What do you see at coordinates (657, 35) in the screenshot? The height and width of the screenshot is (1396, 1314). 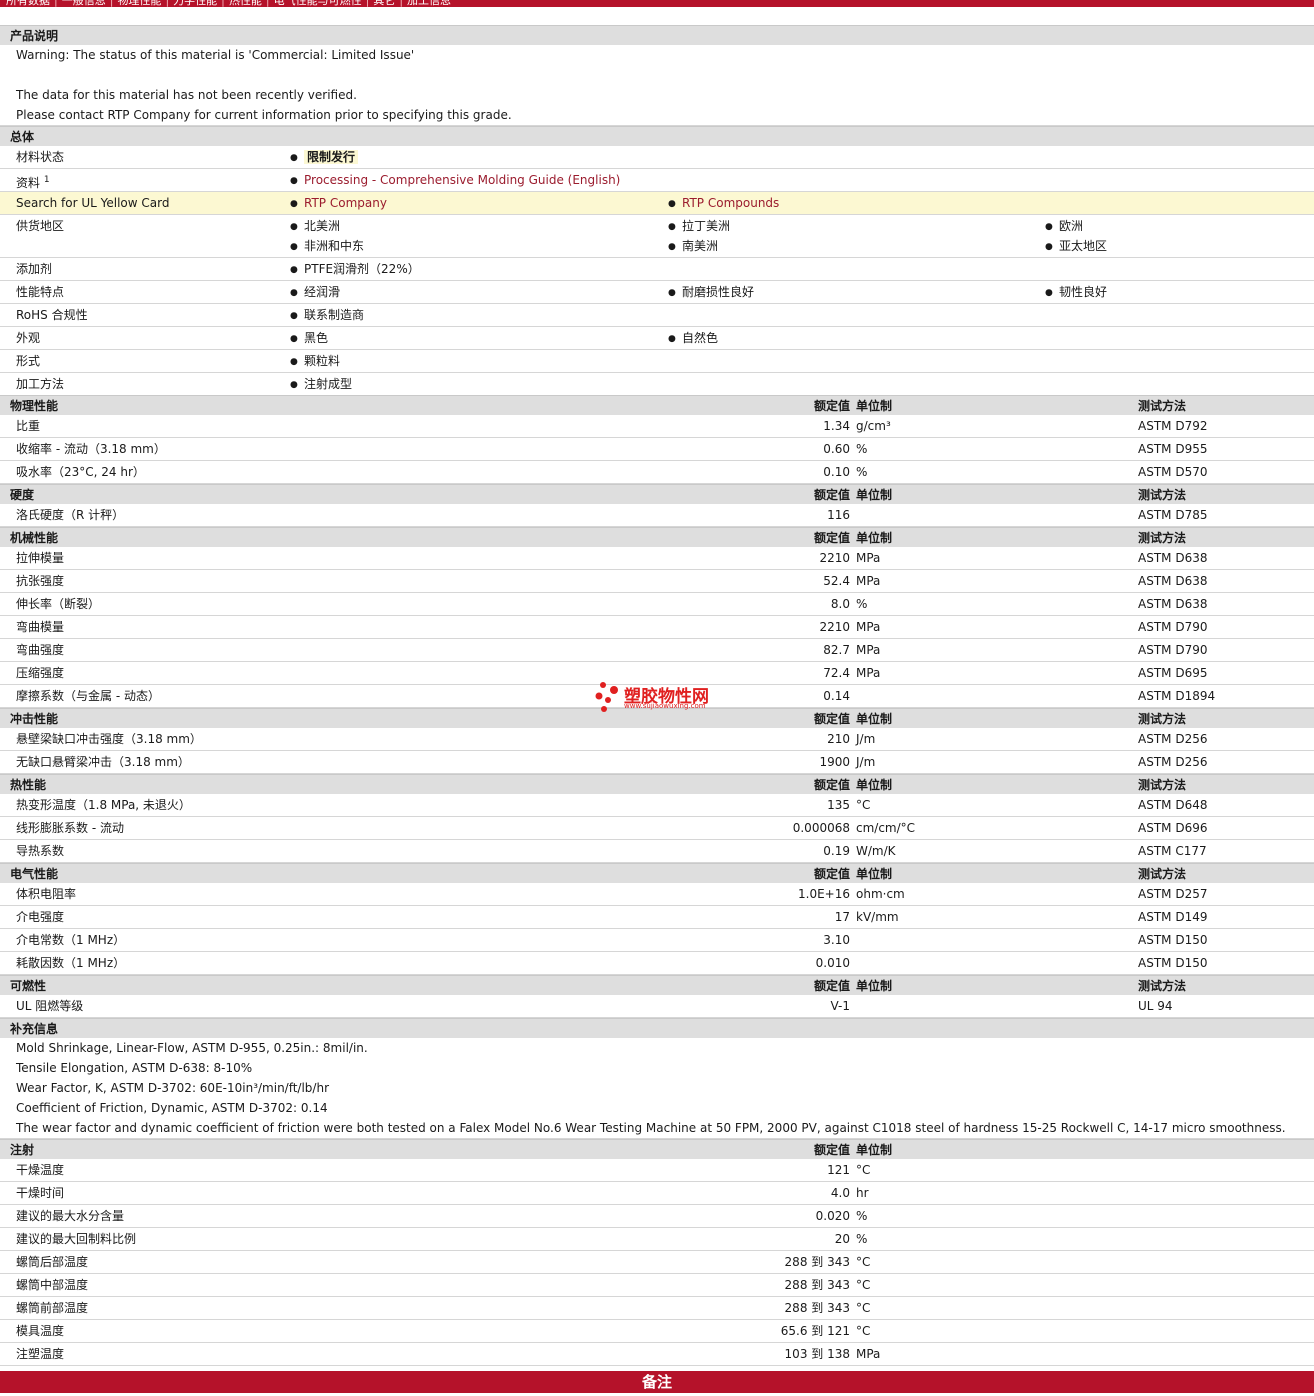 I see `section-header-description: 产品说明` at bounding box center [657, 35].